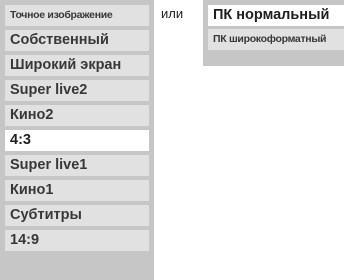  Describe the element at coordinates (77, 190) in the screenshot. I see `menu-item-cinema1: Кино1` at that location.